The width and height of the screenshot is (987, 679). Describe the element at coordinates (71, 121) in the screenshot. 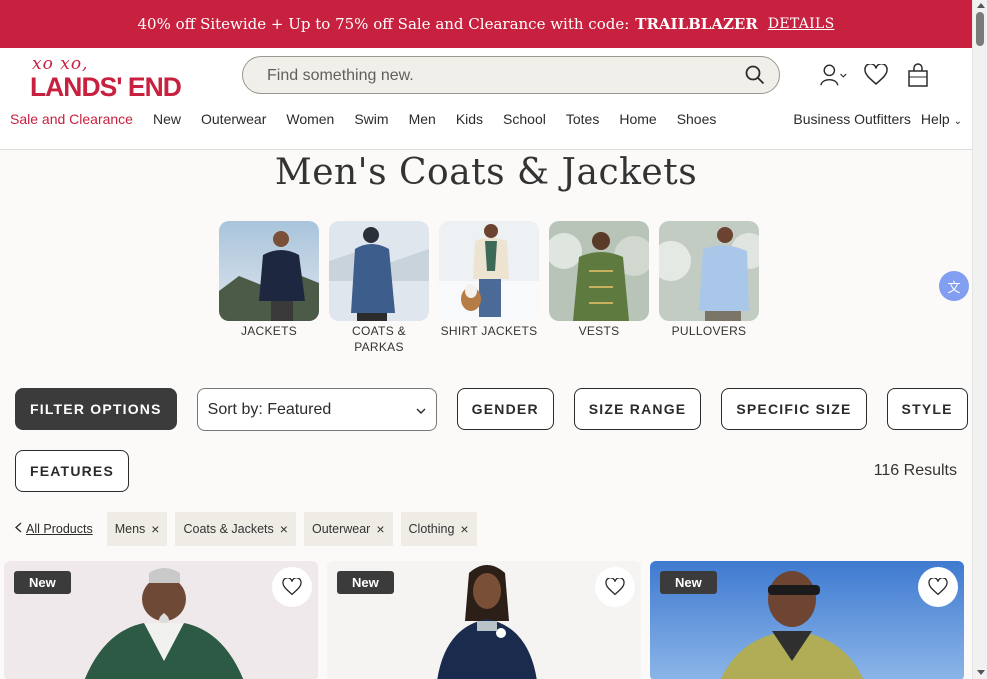

I see `nav-item-sale: Sale and Clearance` at that location.